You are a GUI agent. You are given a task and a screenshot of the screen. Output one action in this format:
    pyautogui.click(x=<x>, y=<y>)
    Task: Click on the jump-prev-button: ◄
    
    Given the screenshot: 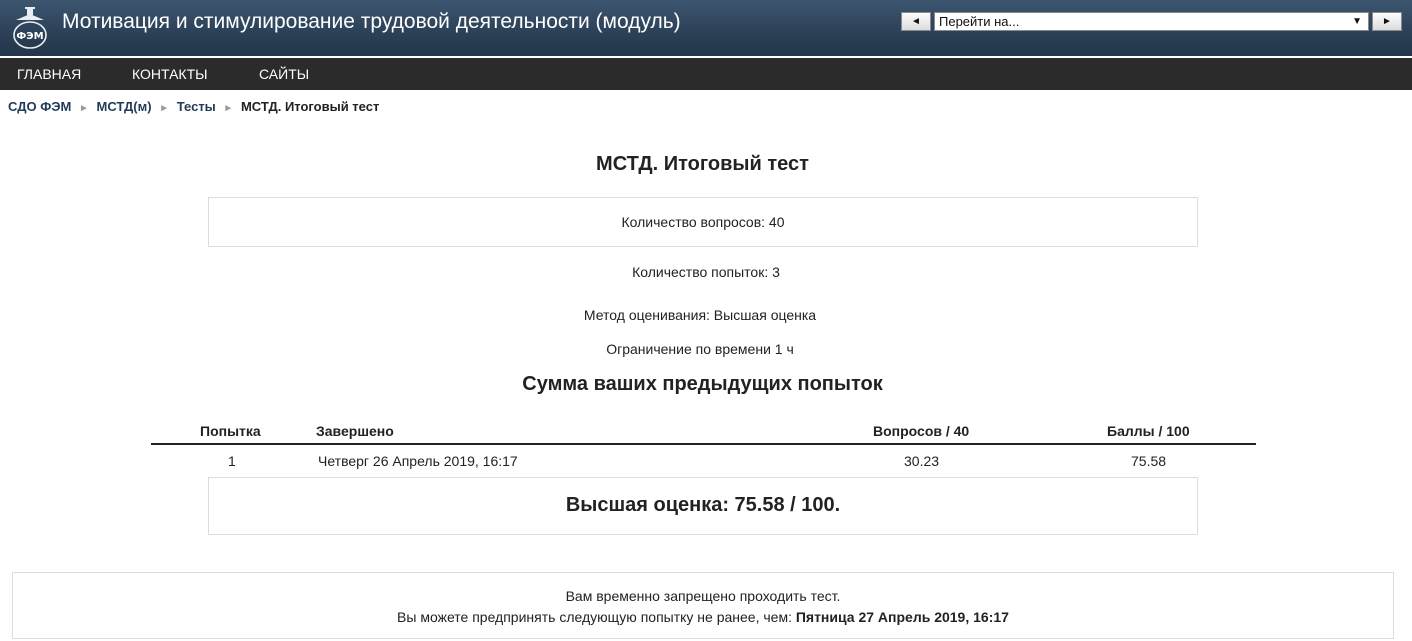 What is the action you would take?
    pyautogui.click(x=916, y=21)
    